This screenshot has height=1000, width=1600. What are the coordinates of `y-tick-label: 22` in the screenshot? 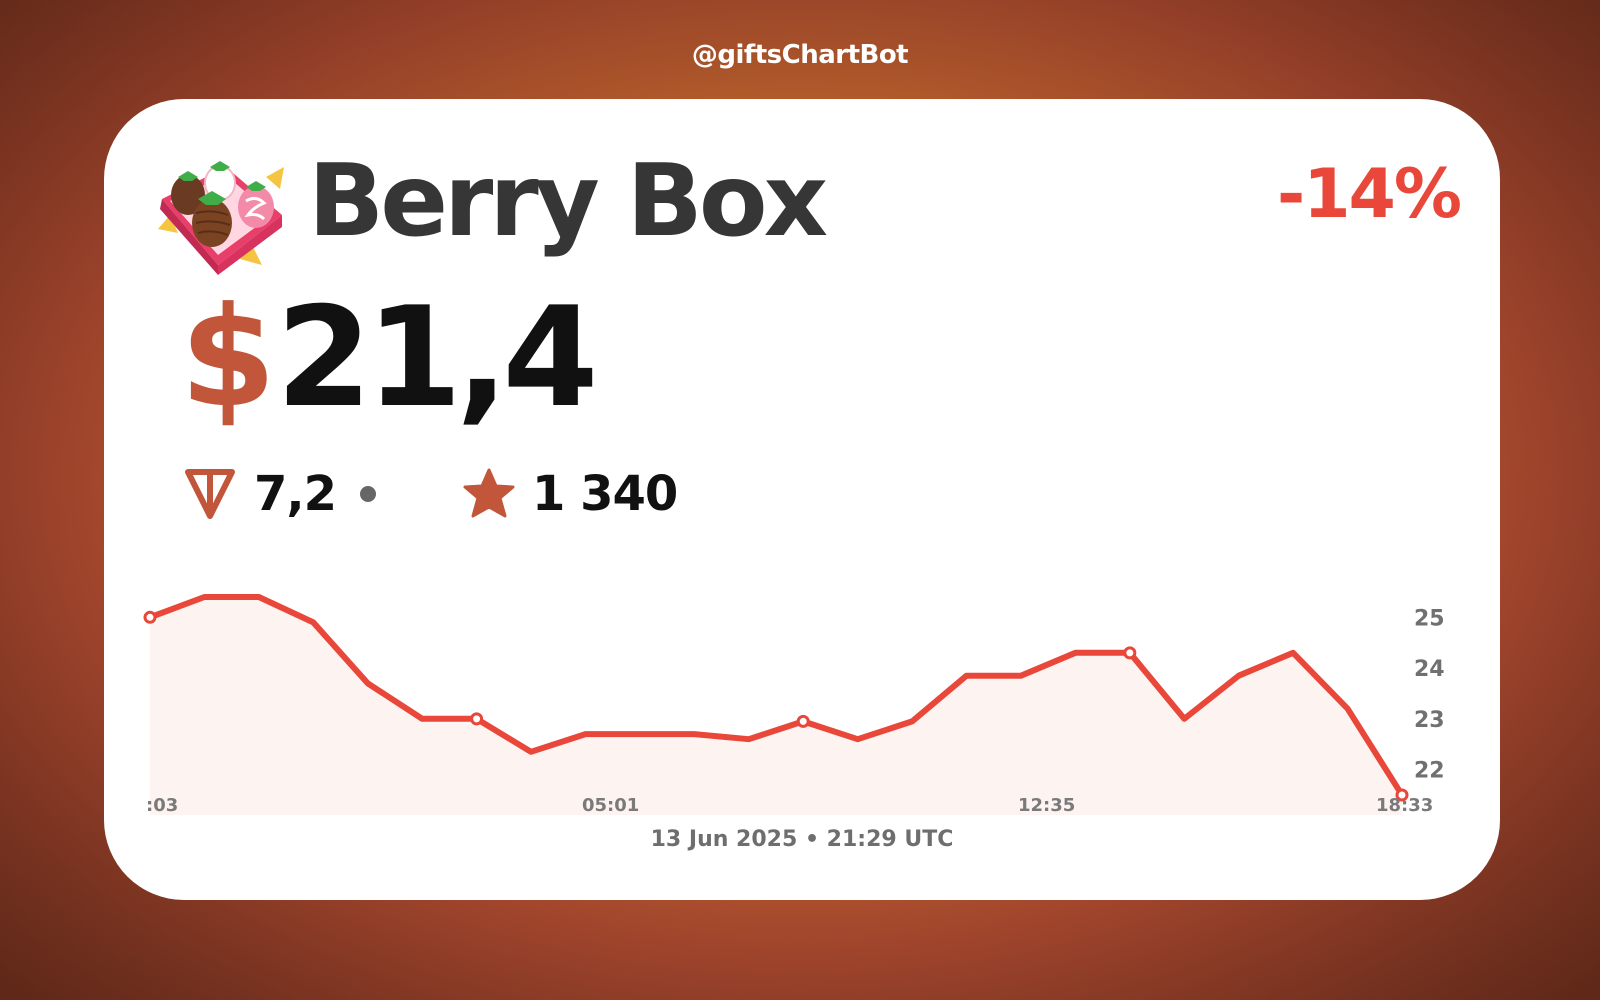 It's located at (1429, 771).